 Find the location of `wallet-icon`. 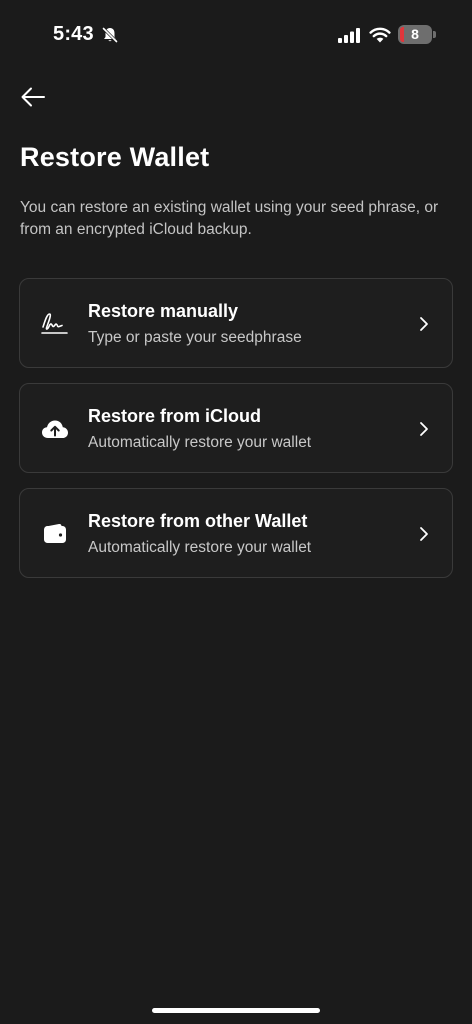

wallet-icon is located at coordinates (55, 533).